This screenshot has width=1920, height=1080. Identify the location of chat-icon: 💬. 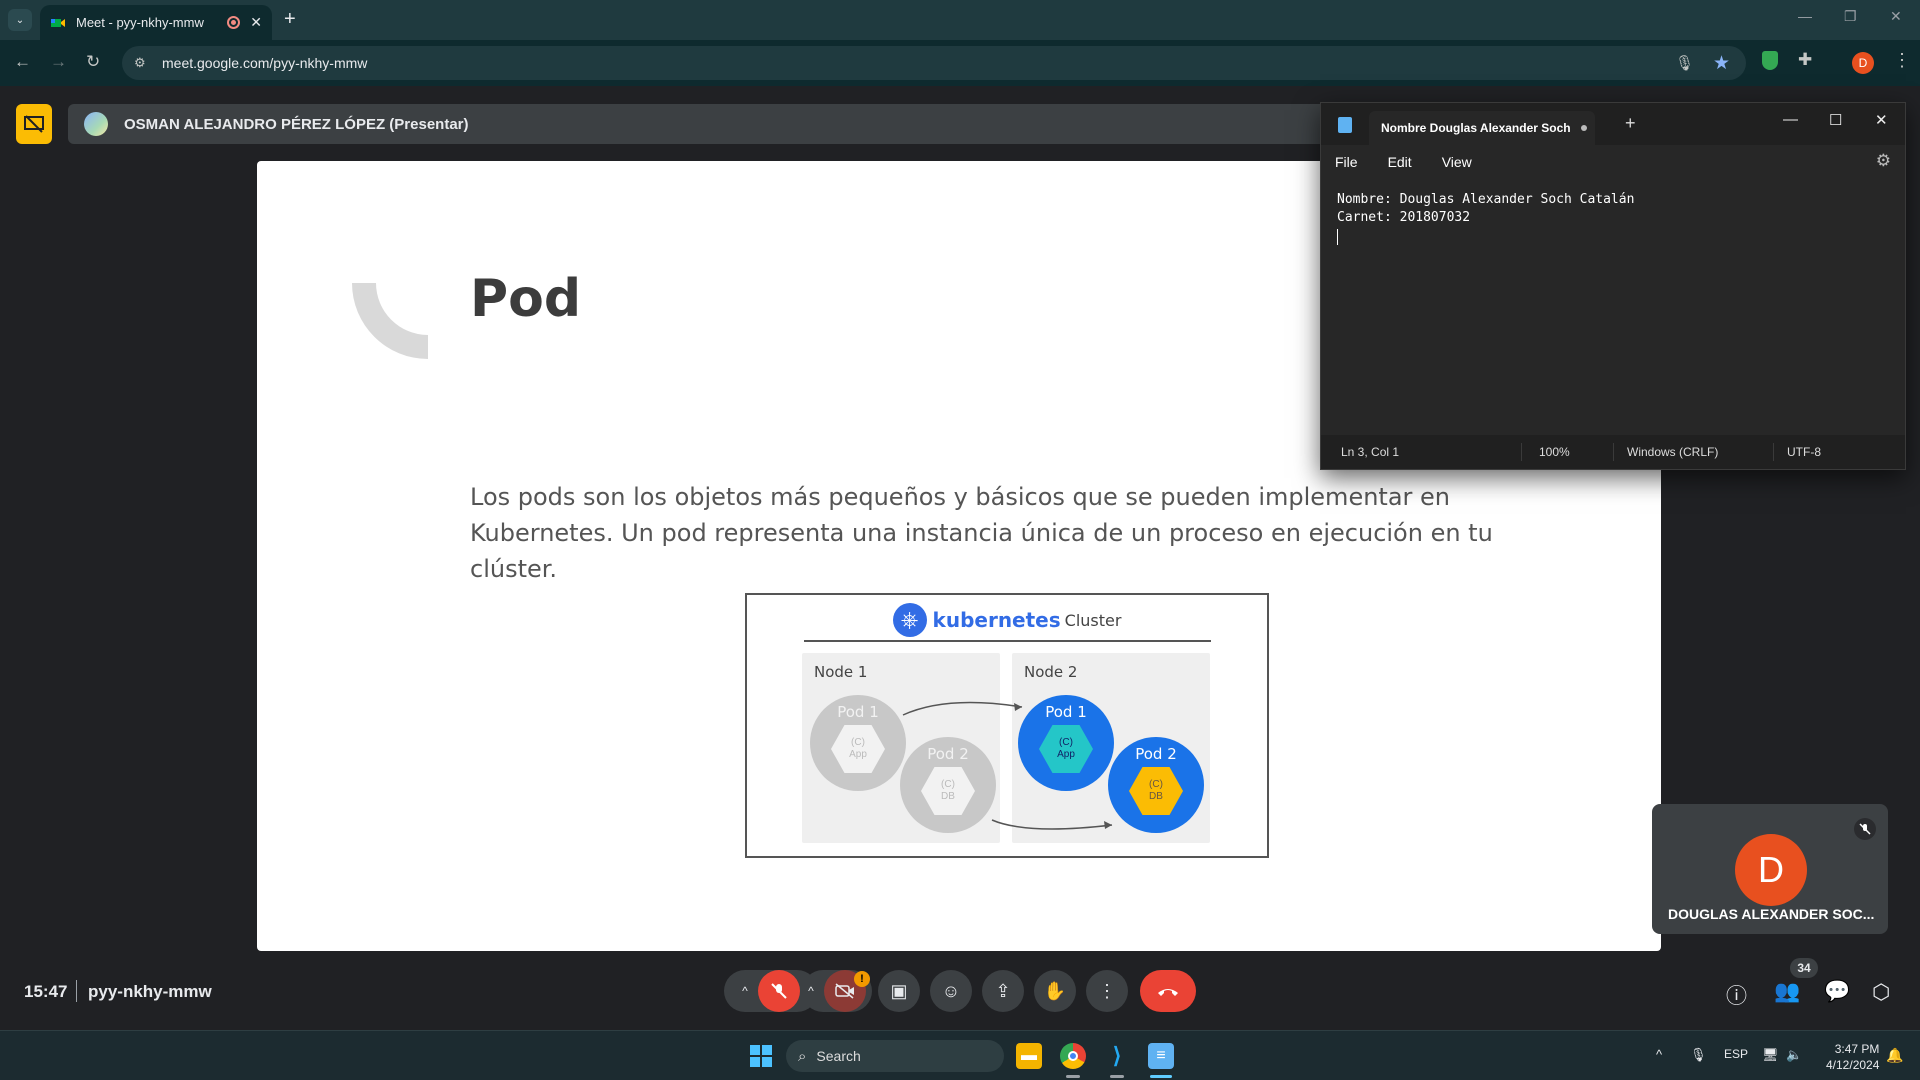
(1837, 992).